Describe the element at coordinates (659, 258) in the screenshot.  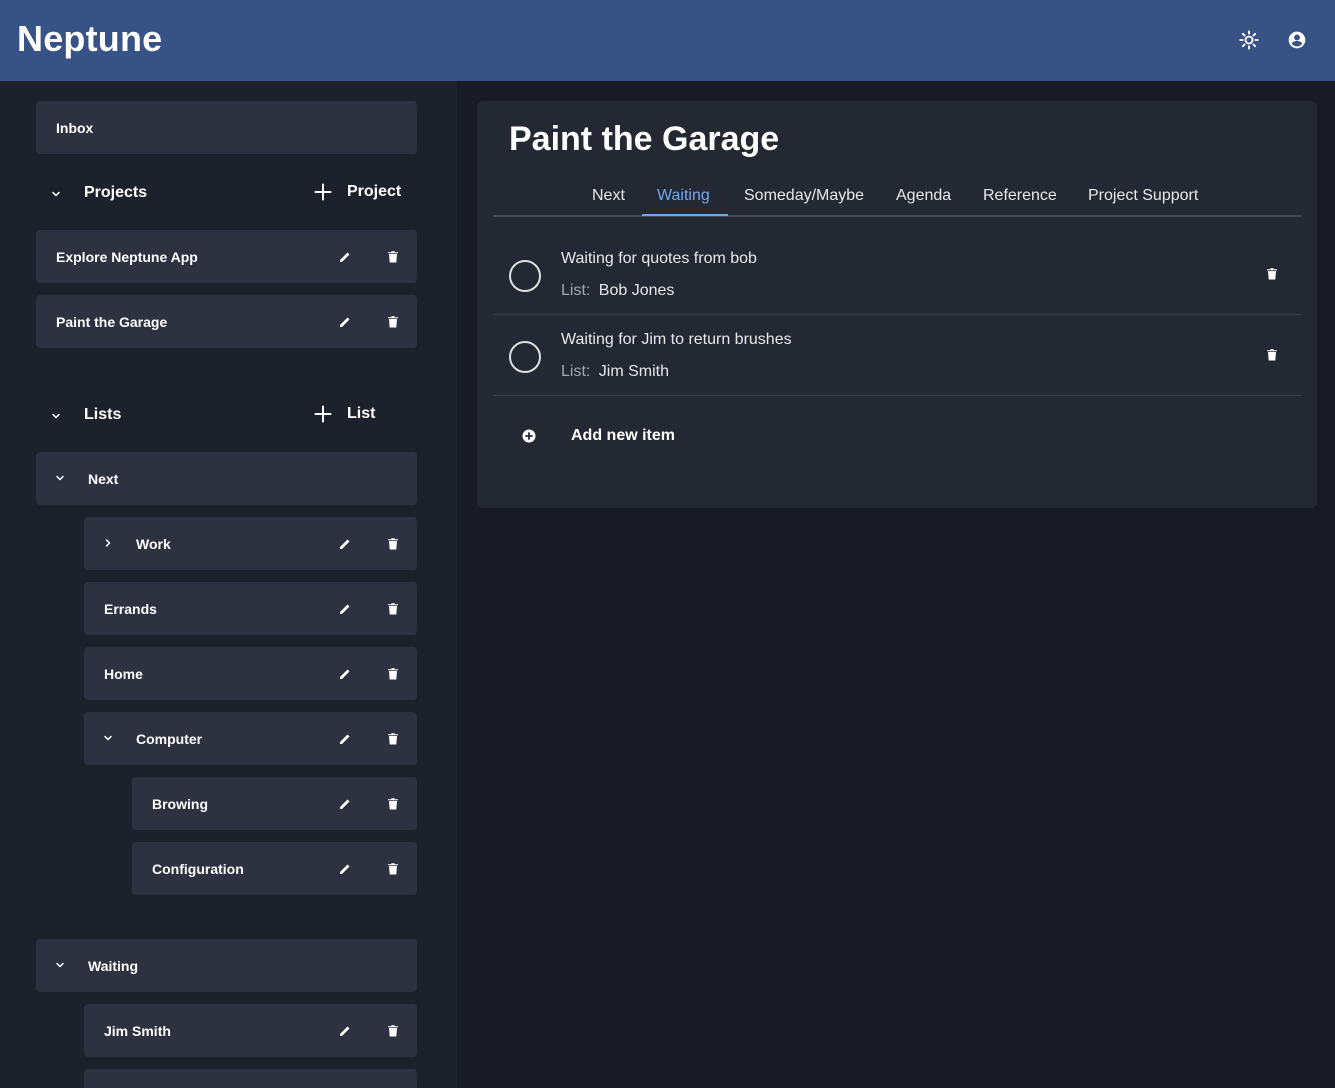
I see `item-title: Waiting for quotes from bob` at that location.